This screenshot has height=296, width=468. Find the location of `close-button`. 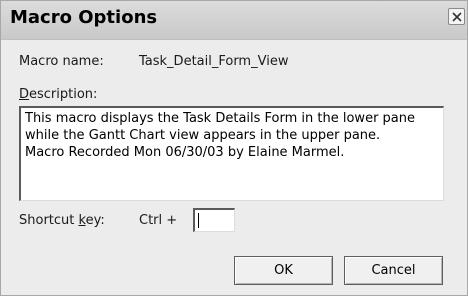

close-button is located at coordinates (456, 16).